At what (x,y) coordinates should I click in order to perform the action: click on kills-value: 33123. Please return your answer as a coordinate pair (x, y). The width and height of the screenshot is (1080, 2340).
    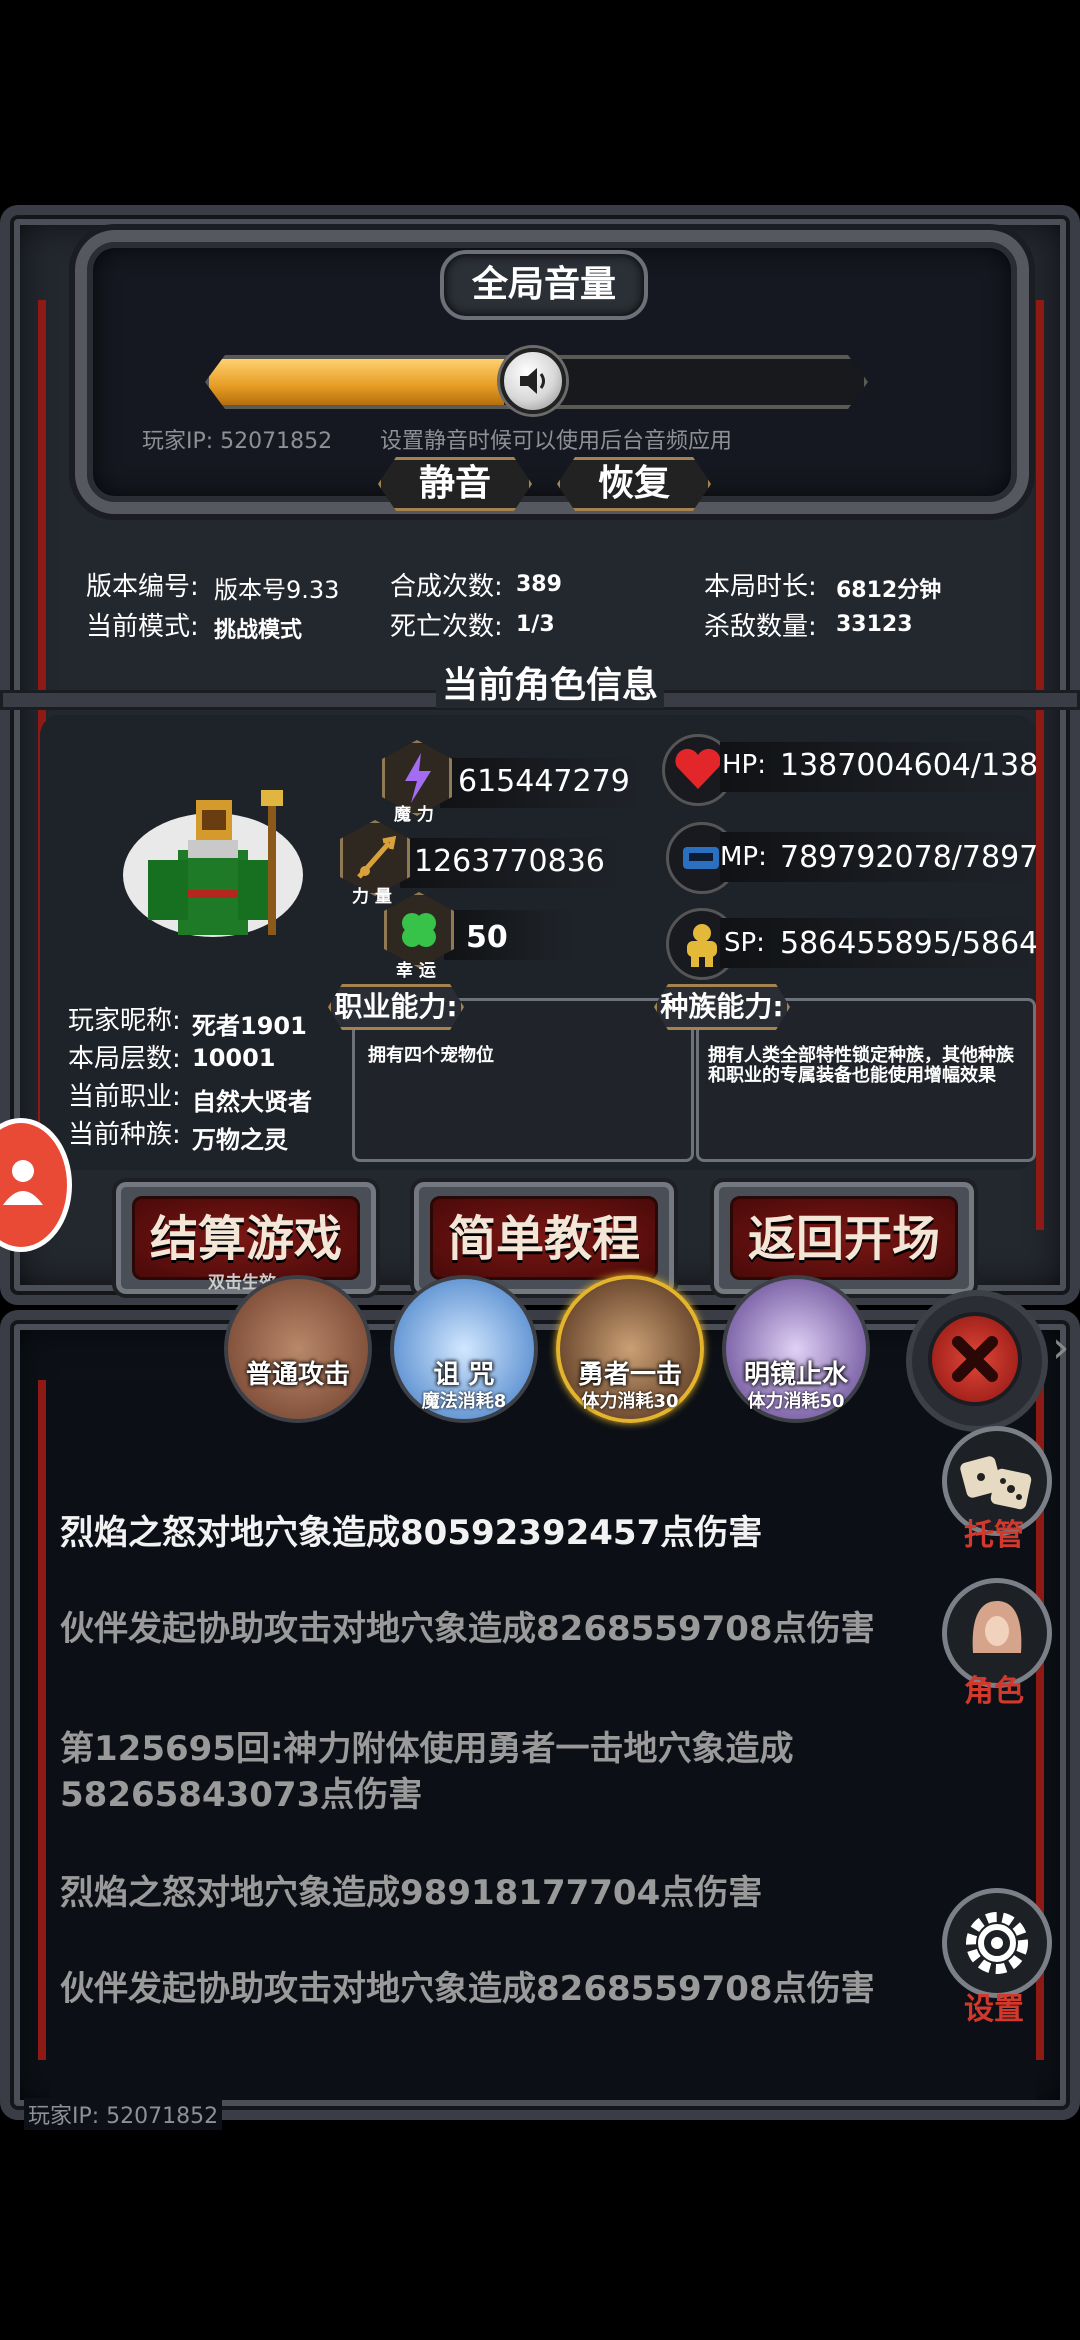
    Looking at the image, I should click on (874, 624).